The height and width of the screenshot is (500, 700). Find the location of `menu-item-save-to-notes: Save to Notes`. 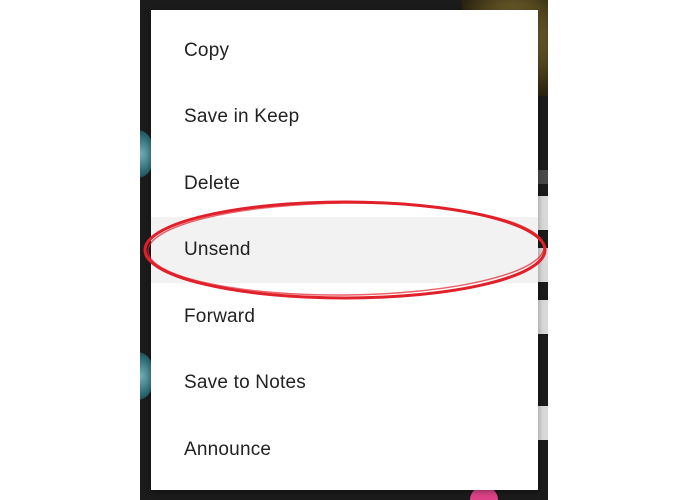

menu-item-save-to-notes: Save to Notes is located at coordinates (344, 383).